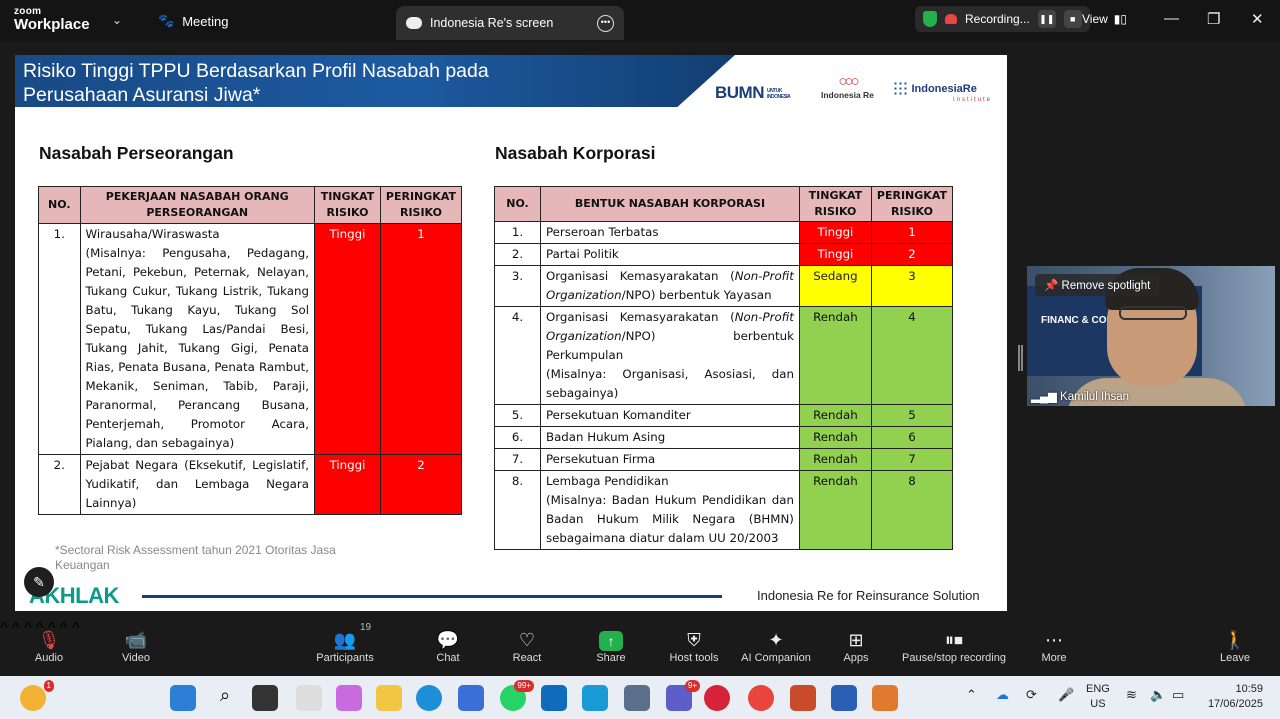  I want to click on search-icon: ⌕, so click(225, 698).